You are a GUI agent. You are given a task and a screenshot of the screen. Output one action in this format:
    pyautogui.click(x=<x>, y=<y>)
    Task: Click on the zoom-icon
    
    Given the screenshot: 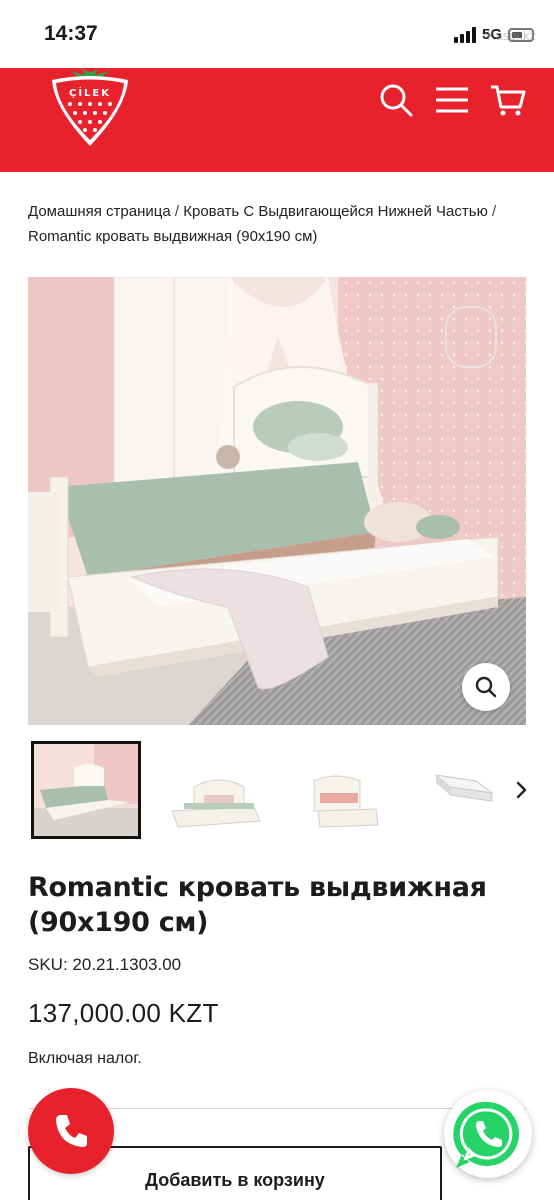 What is the action you would take?
    pyautogui.click(x=486, y=687)
    